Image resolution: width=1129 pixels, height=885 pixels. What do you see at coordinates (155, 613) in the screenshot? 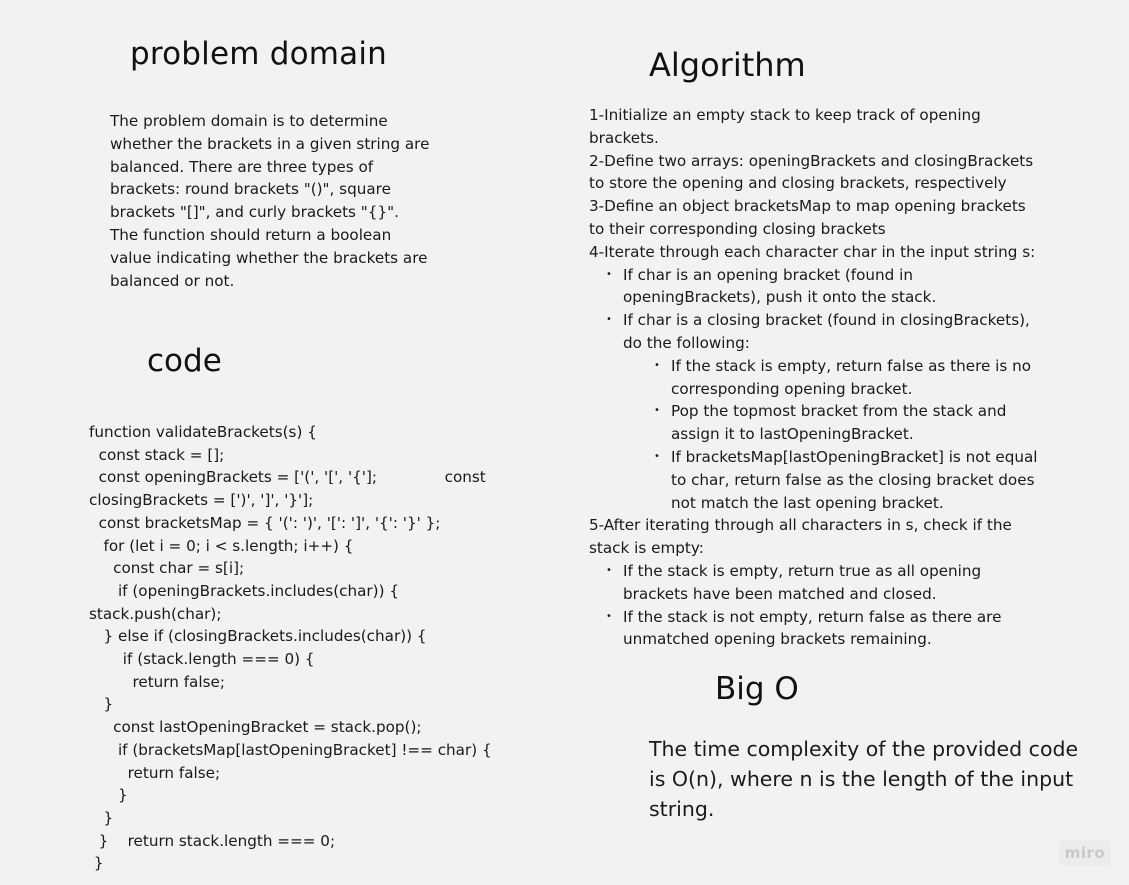
I see `code-line: stack.push(char);` at bounding box center [155, 613].